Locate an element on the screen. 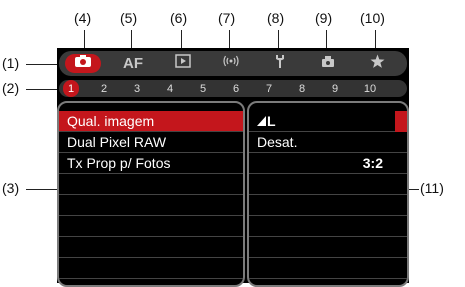 The image size is (465, 287). page-number-bar: 1 2 3 4 5 6 7 8 9 10 is located at coordinates (233, 88).